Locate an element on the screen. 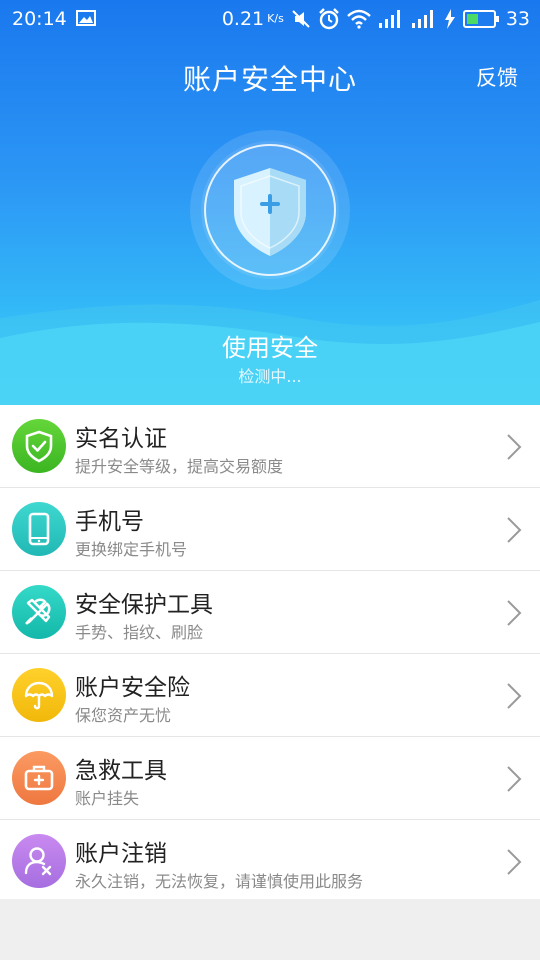  list-item-insurance: 账户安全险 保您资产无忧 is located at coordinates (270, 695).